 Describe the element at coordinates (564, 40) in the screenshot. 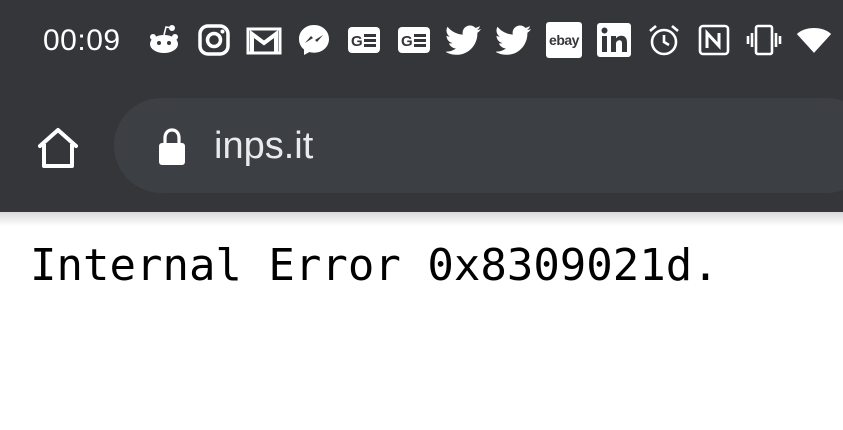

I see `ebay-icon: ebay` at that location.